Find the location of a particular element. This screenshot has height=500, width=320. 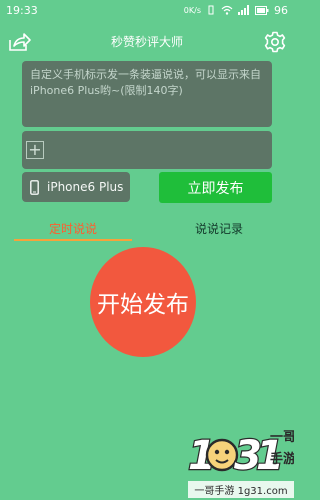

page-title: 秒赞秒评大师 is located at coordinates (146, 42).